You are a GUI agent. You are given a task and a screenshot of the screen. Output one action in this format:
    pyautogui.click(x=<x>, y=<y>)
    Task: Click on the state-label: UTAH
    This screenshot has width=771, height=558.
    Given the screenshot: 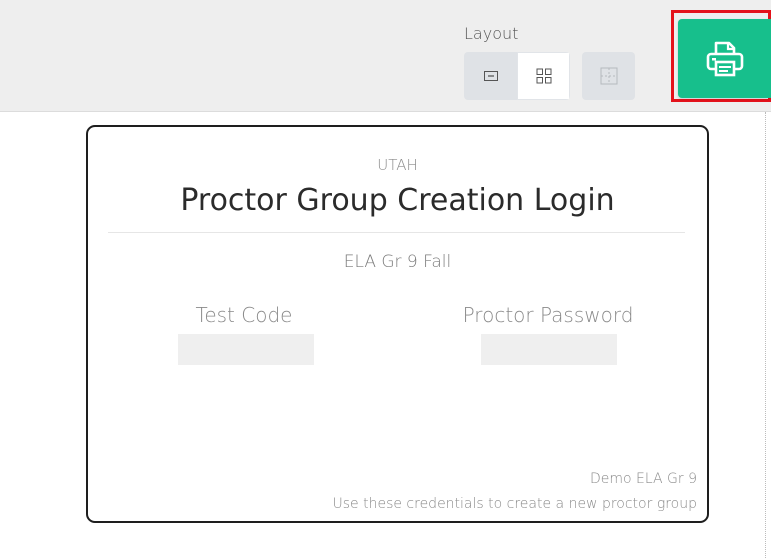 What is the action you would take?
    pyautogui.click(x=397, y=165)
    